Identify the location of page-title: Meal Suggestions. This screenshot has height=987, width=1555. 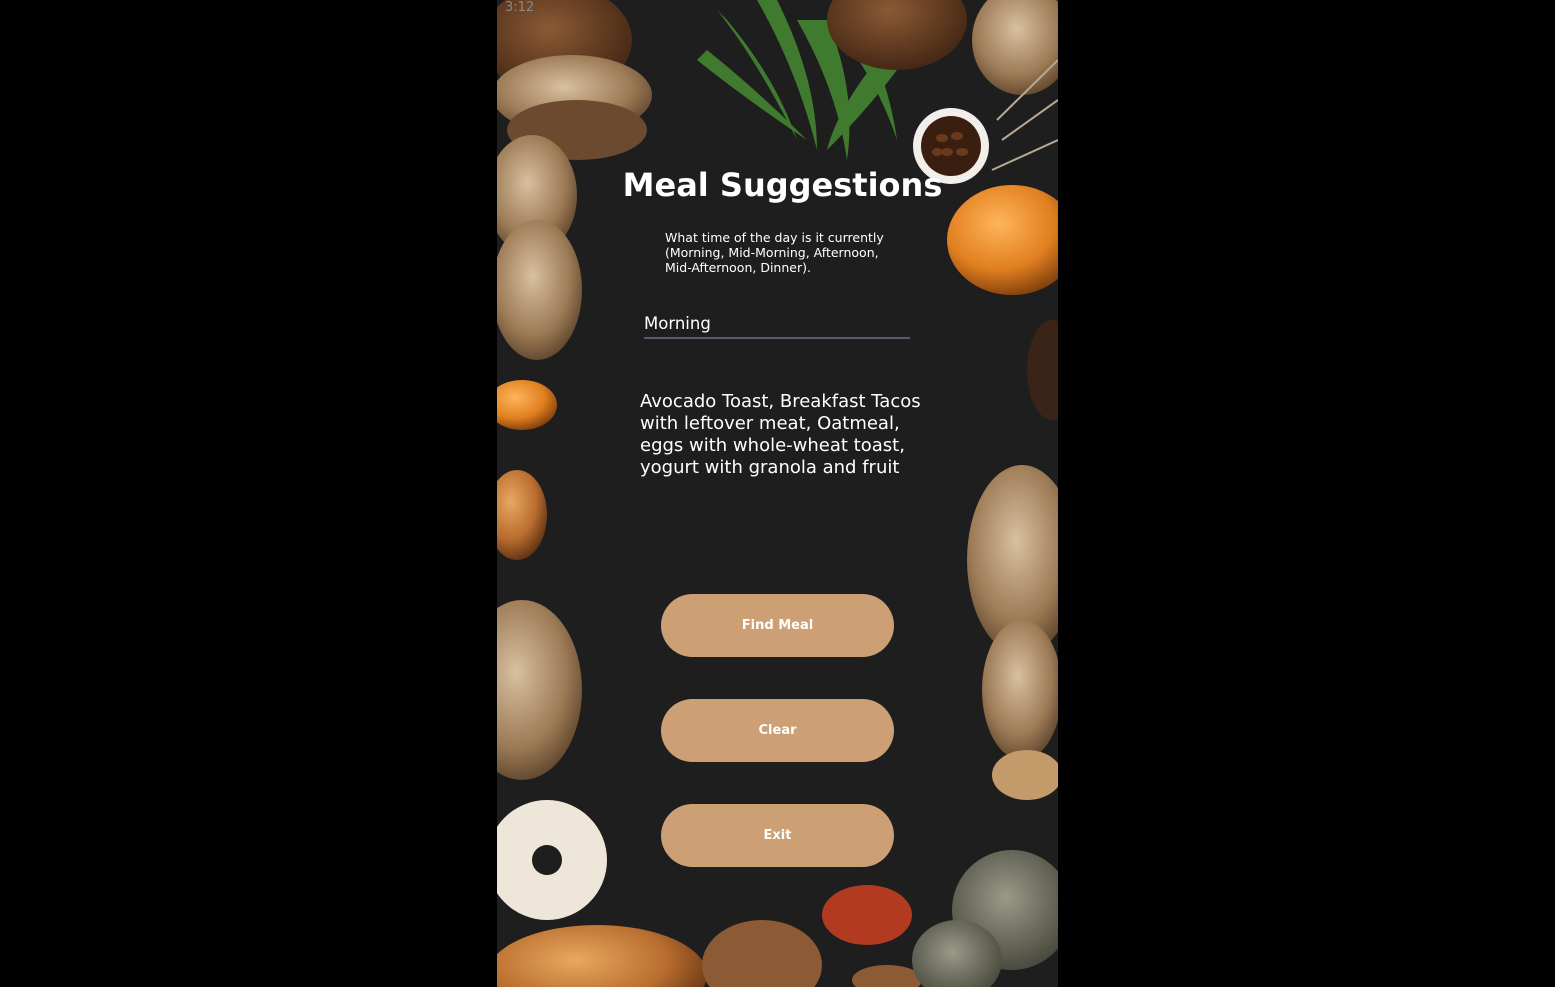
(782, 185).